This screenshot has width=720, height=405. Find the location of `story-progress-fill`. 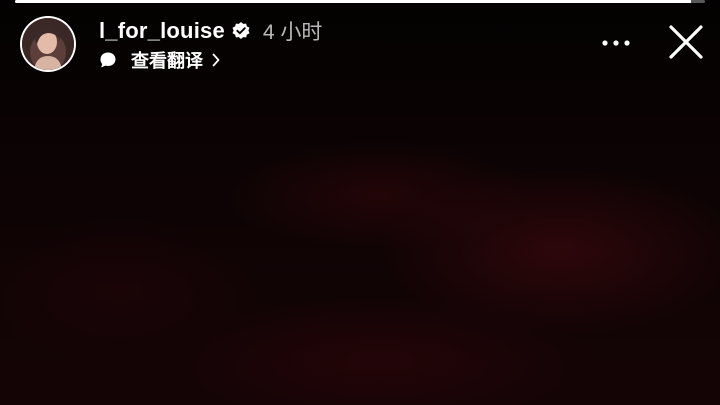

story-progress-fill is located at coordinates (353, 1).